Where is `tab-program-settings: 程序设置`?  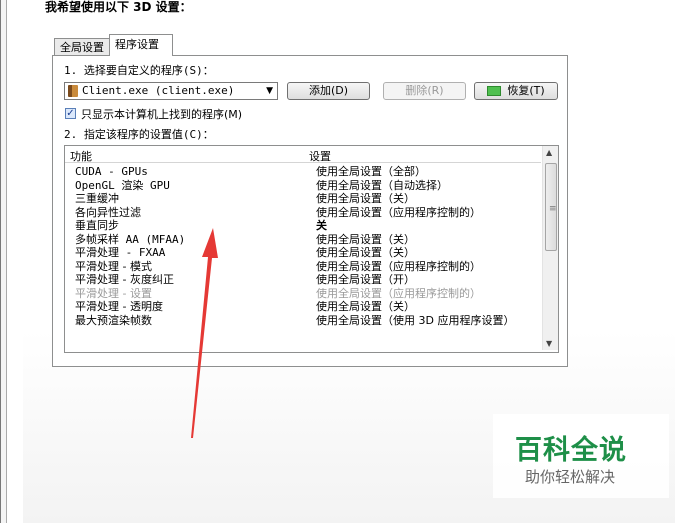
tab-program-settings: 程序设置 is located at coordinates (141, 45).